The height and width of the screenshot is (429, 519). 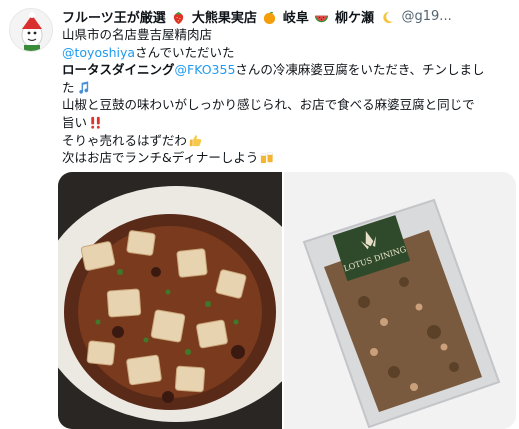 I want to click on tweet-line-text: そりゃ売れるはずだわ, so click(x=124, y=140).